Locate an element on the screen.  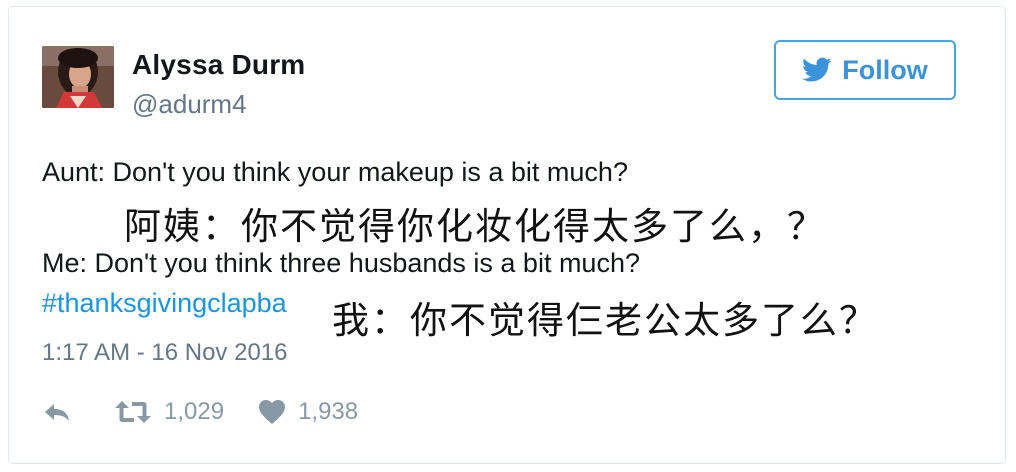
avatar-image is located at coordinates (78, 77).